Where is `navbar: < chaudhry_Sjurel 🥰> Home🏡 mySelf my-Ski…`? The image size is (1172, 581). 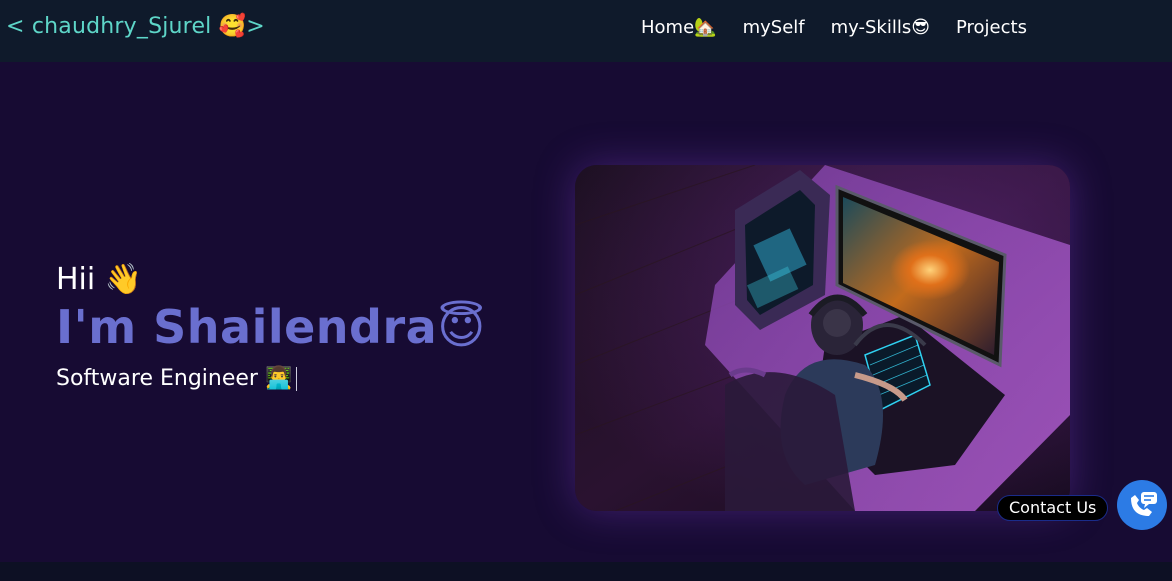
navbar: < chaudhry_Sjurel 🥰> Home🏡 mySelf my-Ski… is located at coordinates (586, 31).